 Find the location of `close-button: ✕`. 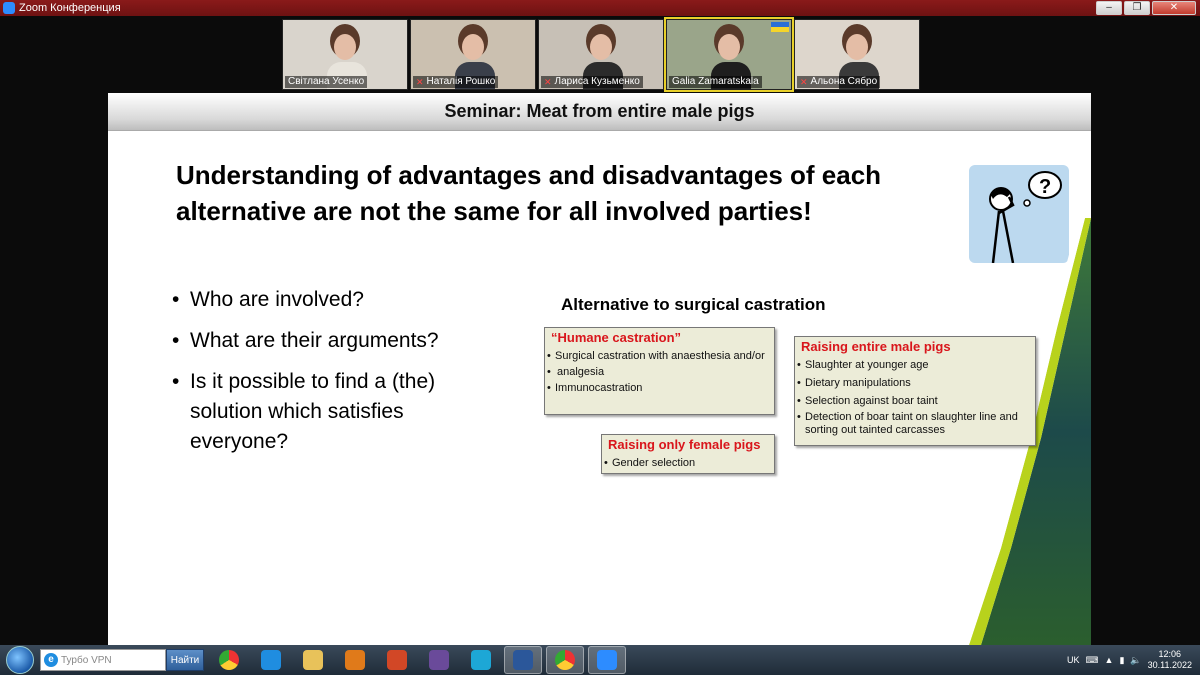

close-button: ✕ is located at coordinates (1174, 8).